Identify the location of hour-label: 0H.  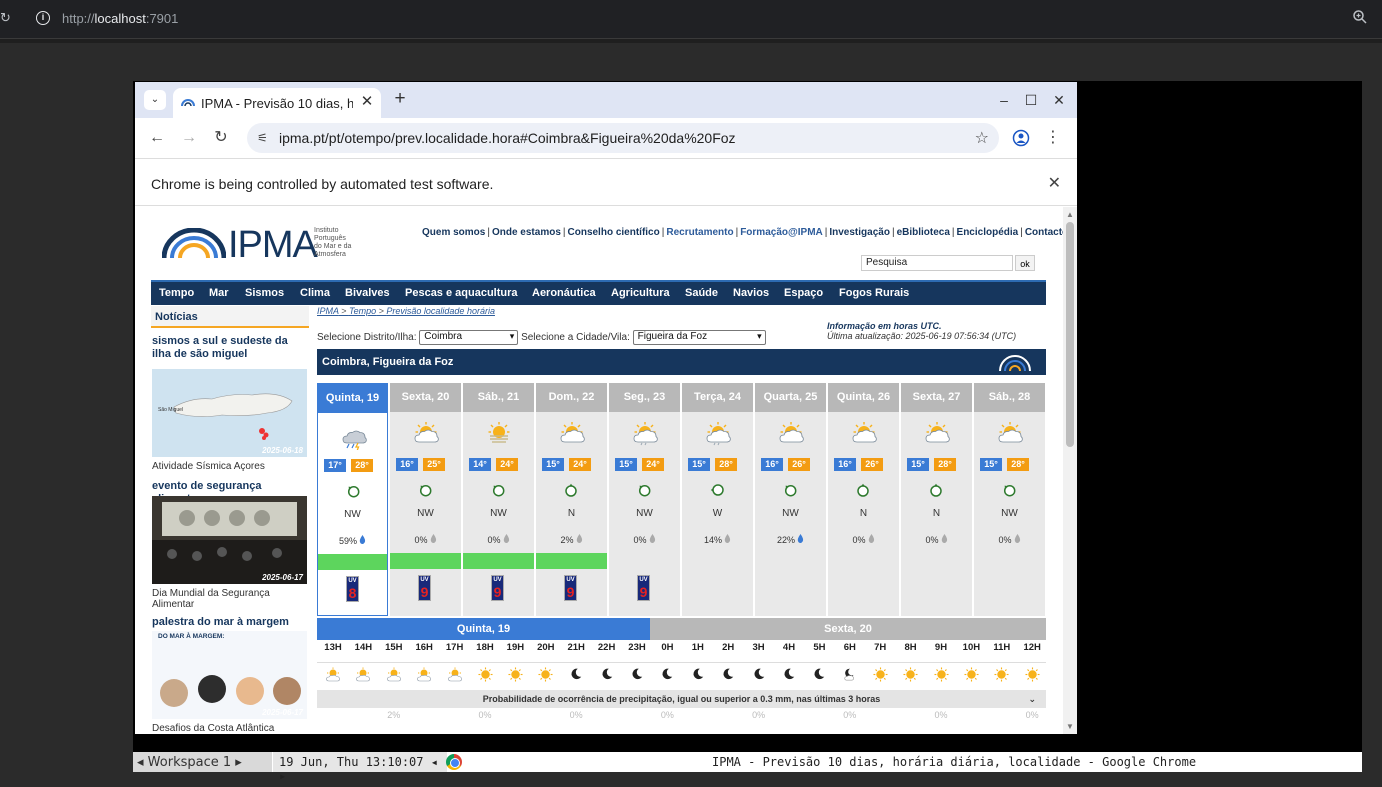
(667, 647).